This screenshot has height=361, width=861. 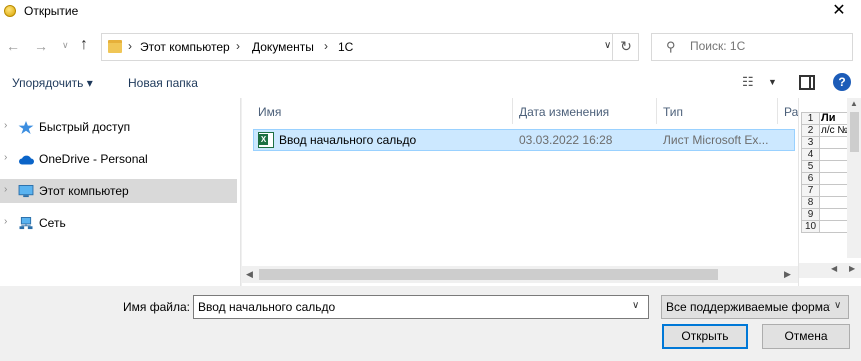 I want to click on up-button: ↑, so click(x=84, y=45).